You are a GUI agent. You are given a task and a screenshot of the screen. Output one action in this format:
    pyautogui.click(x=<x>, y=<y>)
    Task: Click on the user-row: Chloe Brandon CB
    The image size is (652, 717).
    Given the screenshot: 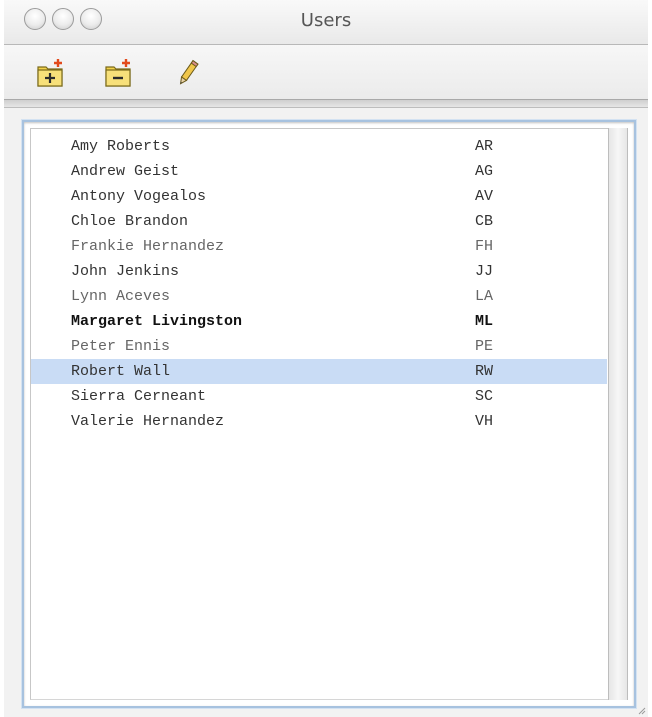 What is the action you would take?
    pyautogui.click(x=319, y=221)
    